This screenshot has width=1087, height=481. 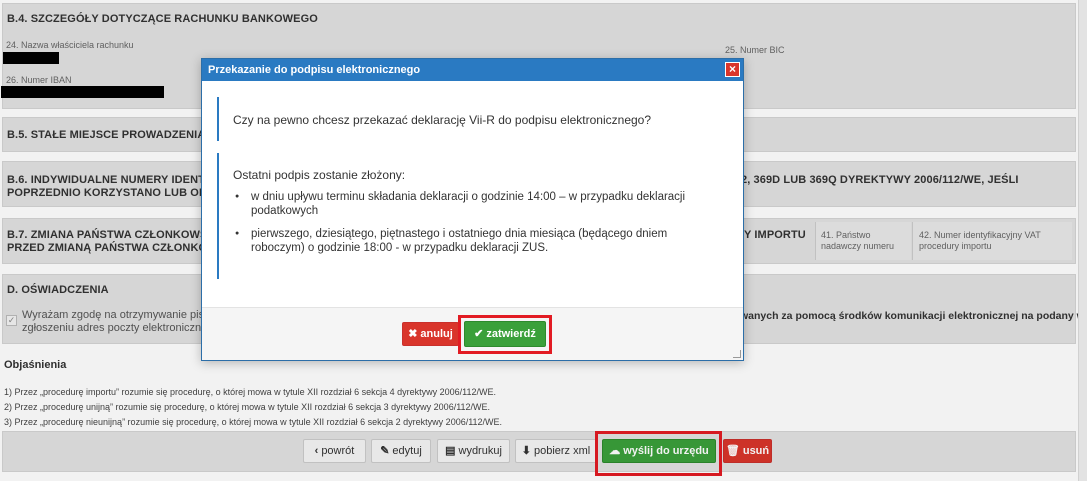 I want to click on close-icon: ×, so click(x=732, y=69).